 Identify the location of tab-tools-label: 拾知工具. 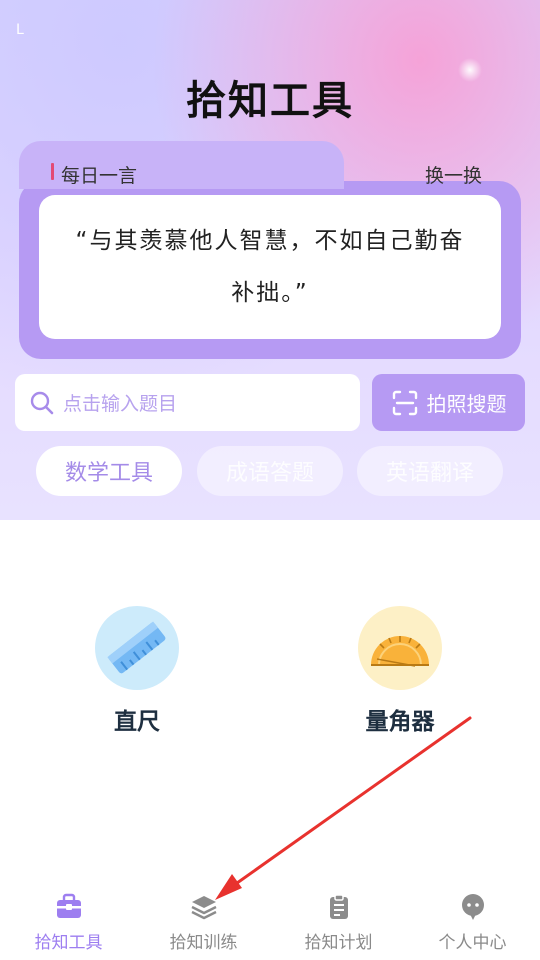
(68, 943).